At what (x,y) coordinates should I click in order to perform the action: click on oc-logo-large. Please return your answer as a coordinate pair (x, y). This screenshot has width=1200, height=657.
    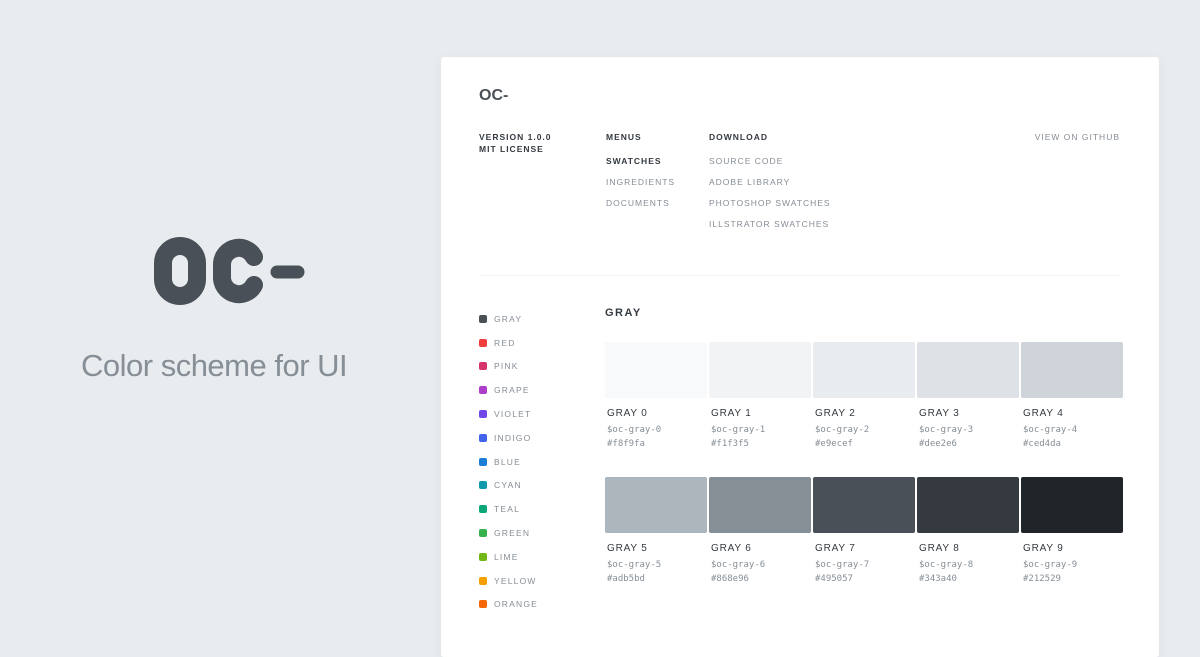
    Looking at the image, I should click on (229, 271).